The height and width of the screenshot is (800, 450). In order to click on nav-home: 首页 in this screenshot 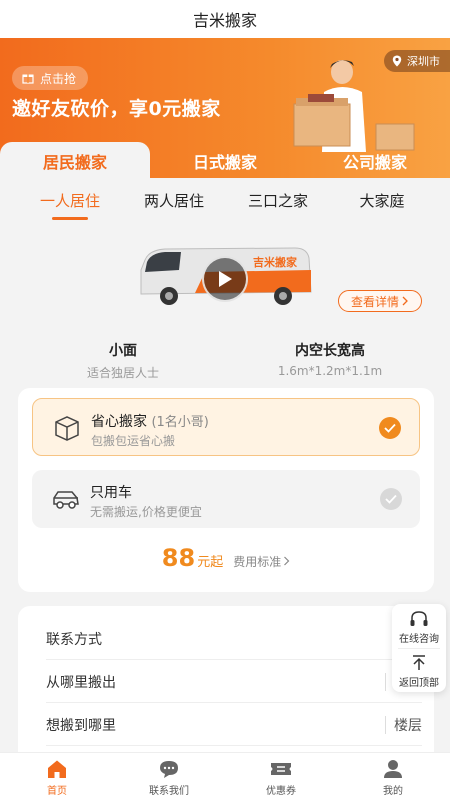, I will do `click(57, 778)`.